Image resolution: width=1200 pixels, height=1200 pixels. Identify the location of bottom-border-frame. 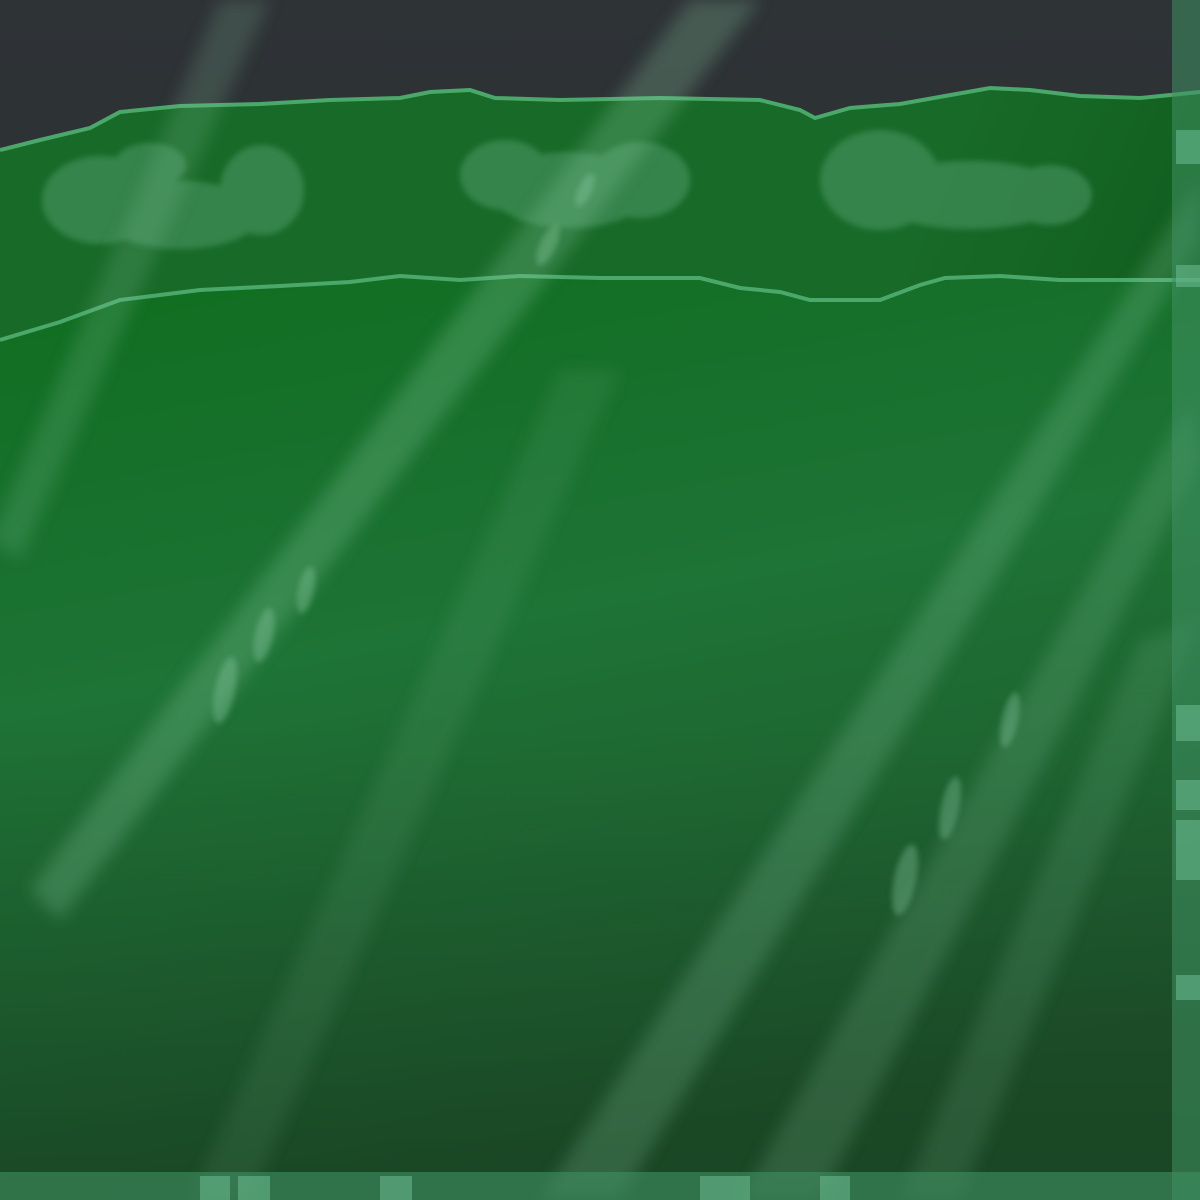
(600, 1186).